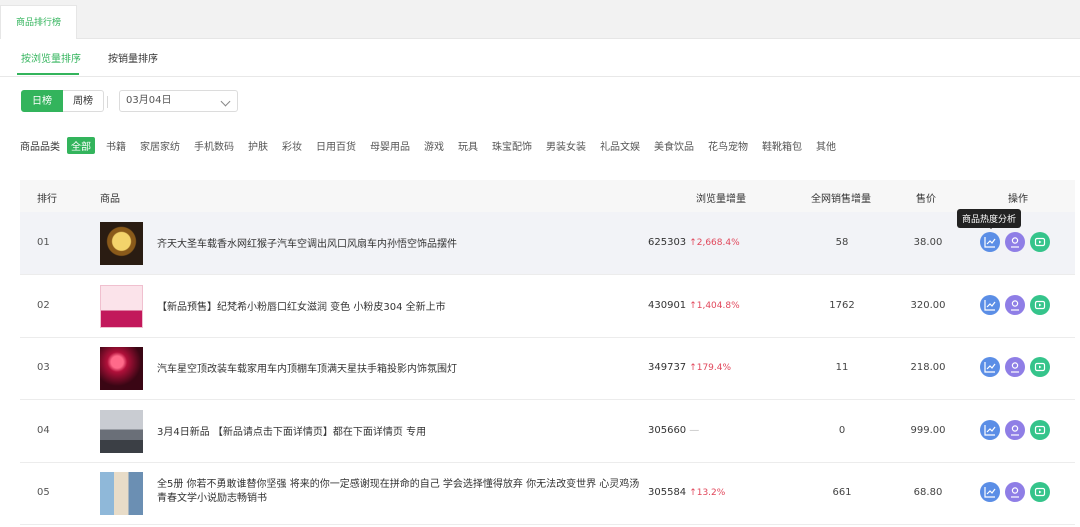  Describe the element at coordinates (674, 145) in the screenshot. I see `category-item: 美食饮品` at that location.